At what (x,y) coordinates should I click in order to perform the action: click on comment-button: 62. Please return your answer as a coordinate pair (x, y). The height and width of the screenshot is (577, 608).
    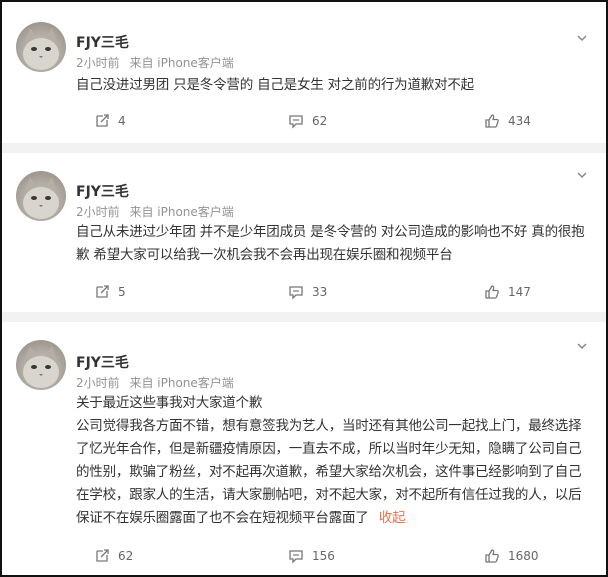
    Looking at the image, I should click on (307, 121).